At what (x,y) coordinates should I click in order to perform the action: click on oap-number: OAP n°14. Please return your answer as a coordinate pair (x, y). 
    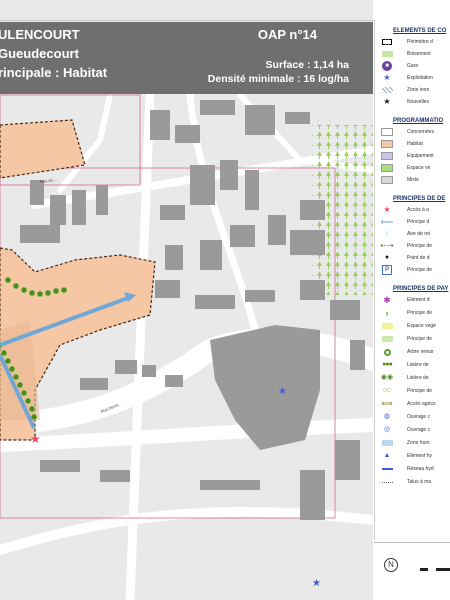
    Looking at the image, I should click on (287, 34).